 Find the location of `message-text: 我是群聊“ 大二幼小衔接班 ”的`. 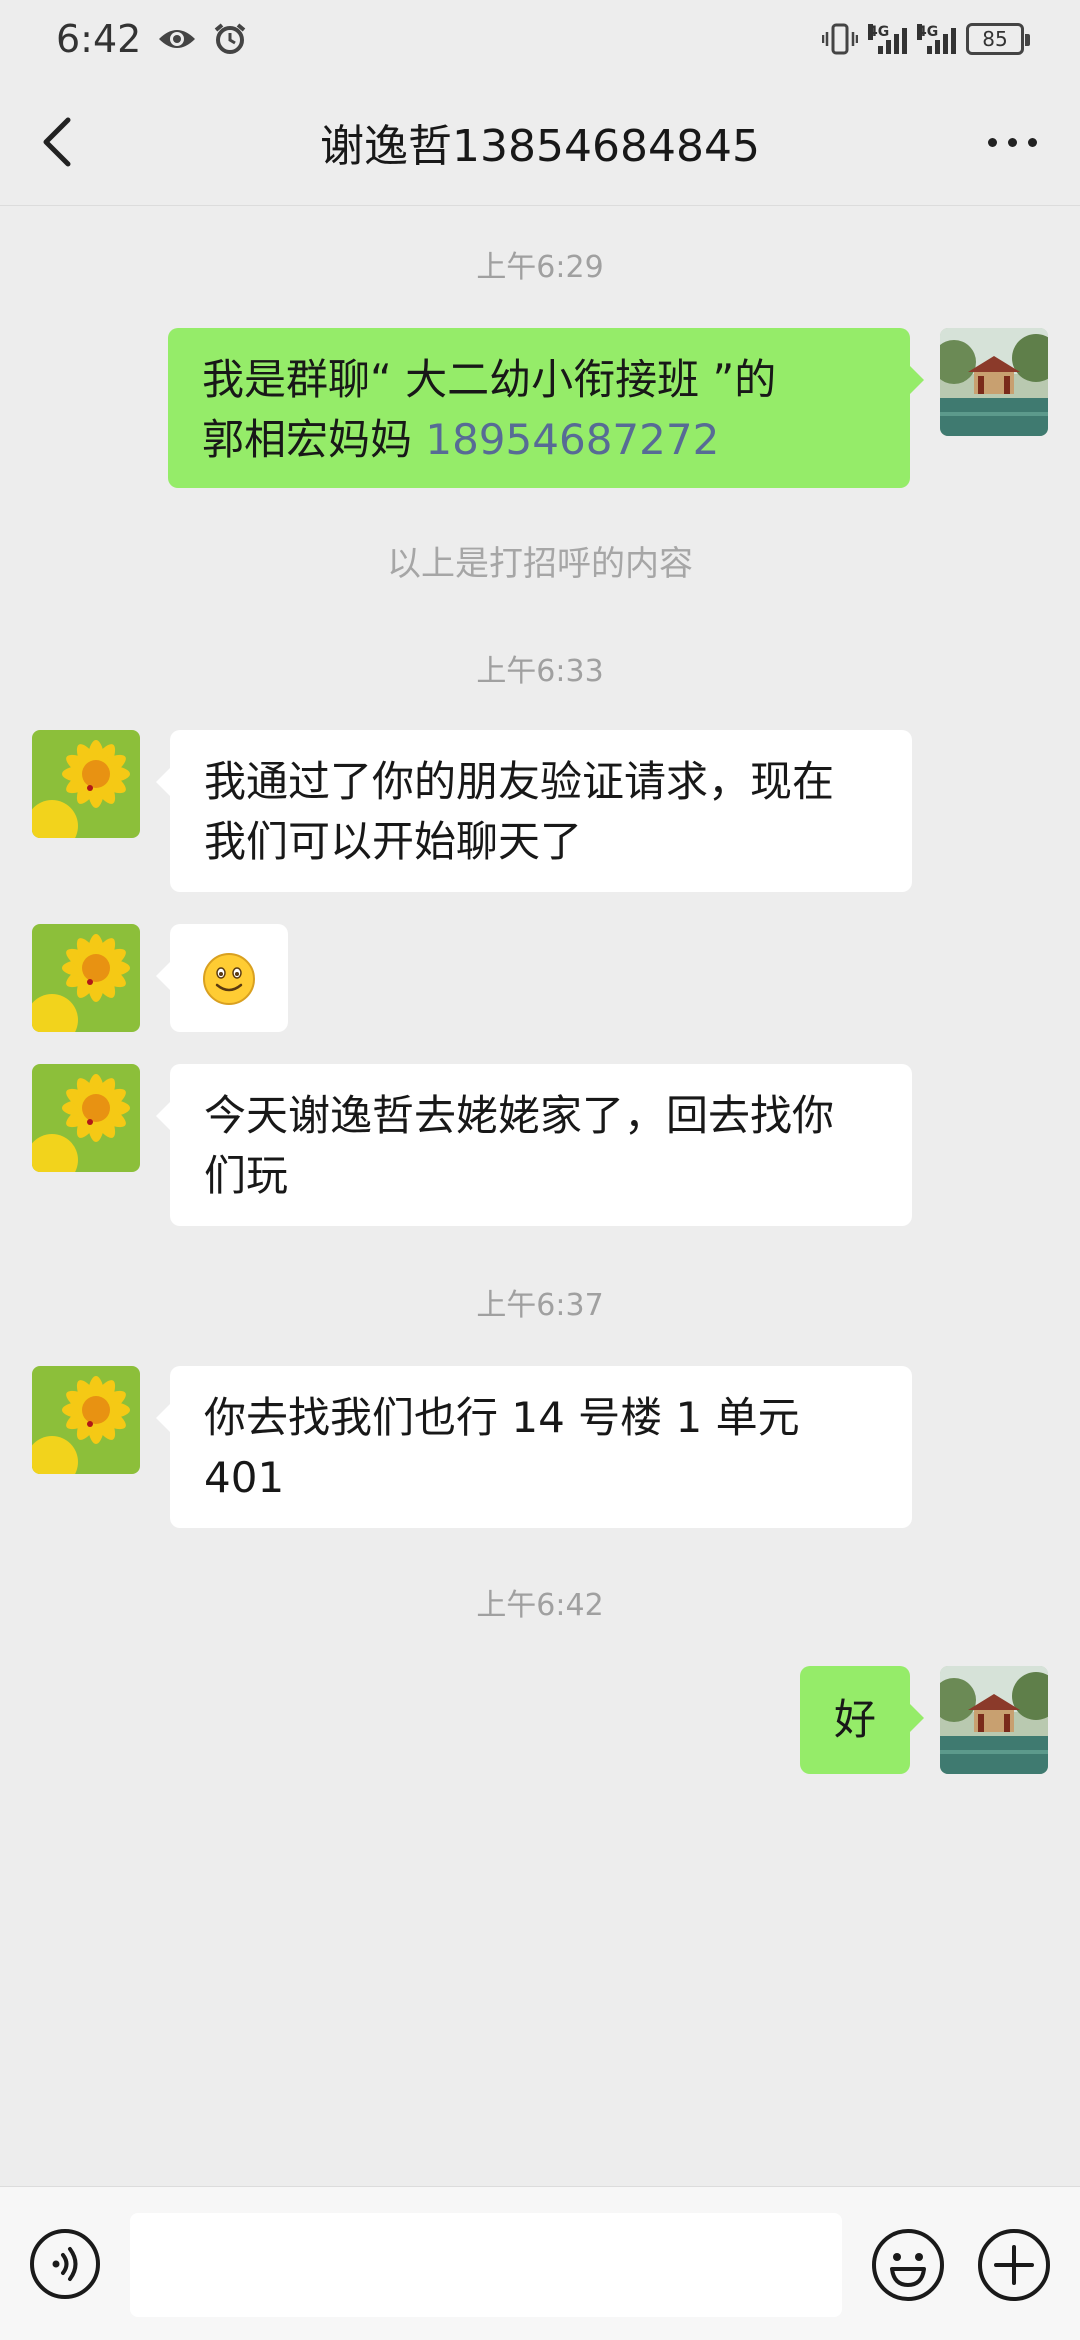

message-text: 我是群聊“ 大二幼小衔接班 ”的 is located at coordinates (489, 379).